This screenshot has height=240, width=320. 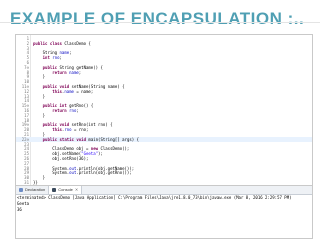 I want to click on code-text: }}, so click(x=35, y=182).